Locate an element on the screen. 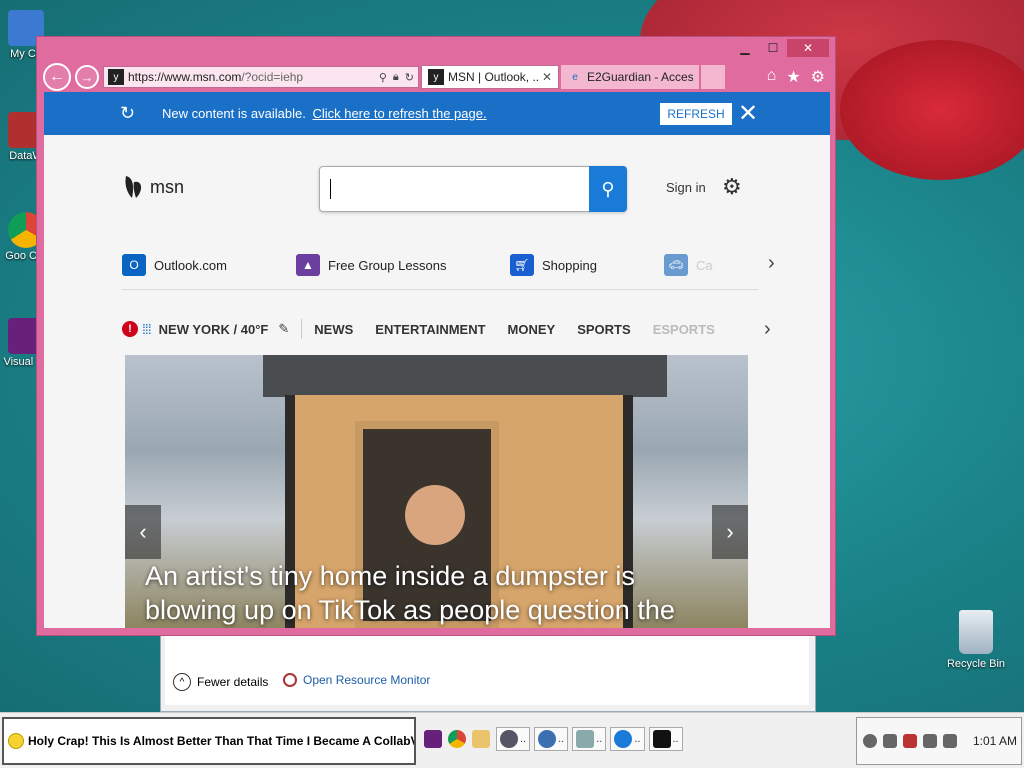 The image size is (1024, 768). clock: 1:01 AM is located at coordinates (995, 741).